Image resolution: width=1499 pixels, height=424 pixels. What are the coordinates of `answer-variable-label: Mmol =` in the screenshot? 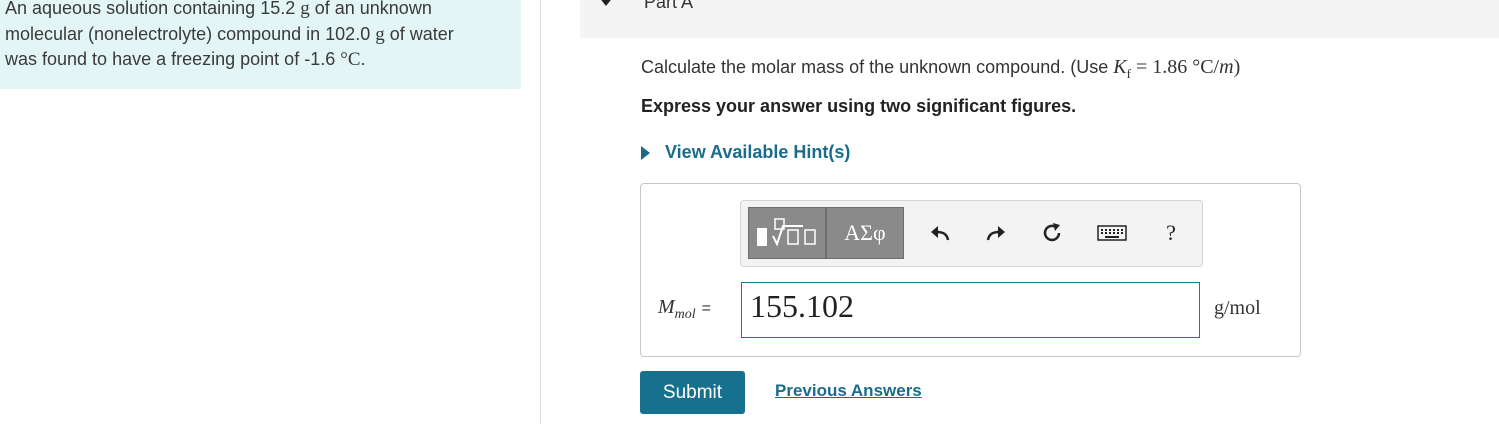 It's located at (685, 309).